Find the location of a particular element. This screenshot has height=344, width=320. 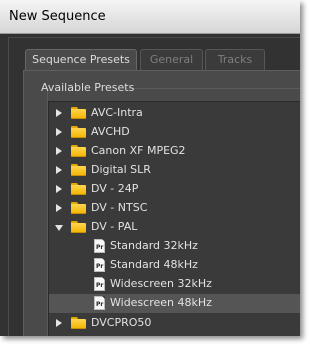

tree-item-label: DV - PAL is located at coordinates (114, 226).